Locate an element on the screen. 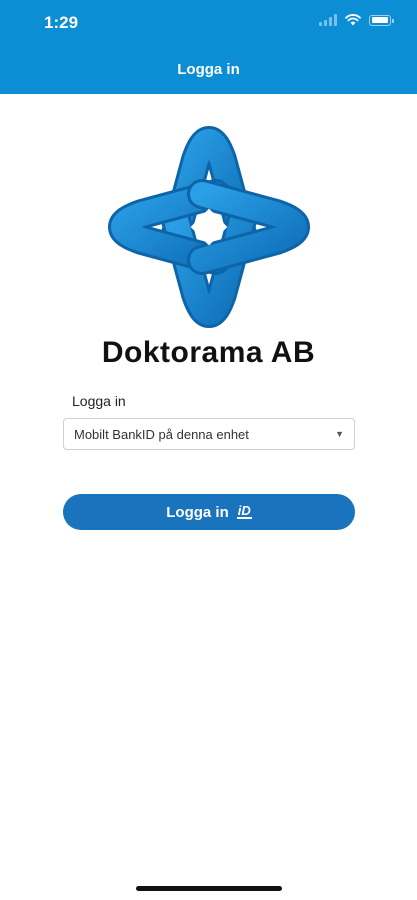  bankid-icon: iD is located at coordinates (244, 511).